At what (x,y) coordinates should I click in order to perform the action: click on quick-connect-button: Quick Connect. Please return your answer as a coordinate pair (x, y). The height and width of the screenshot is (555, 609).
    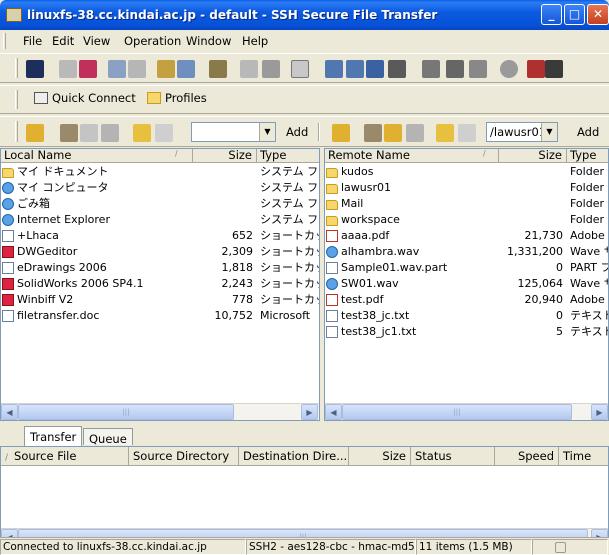
    Looking at the image, I should click on (85, 98).